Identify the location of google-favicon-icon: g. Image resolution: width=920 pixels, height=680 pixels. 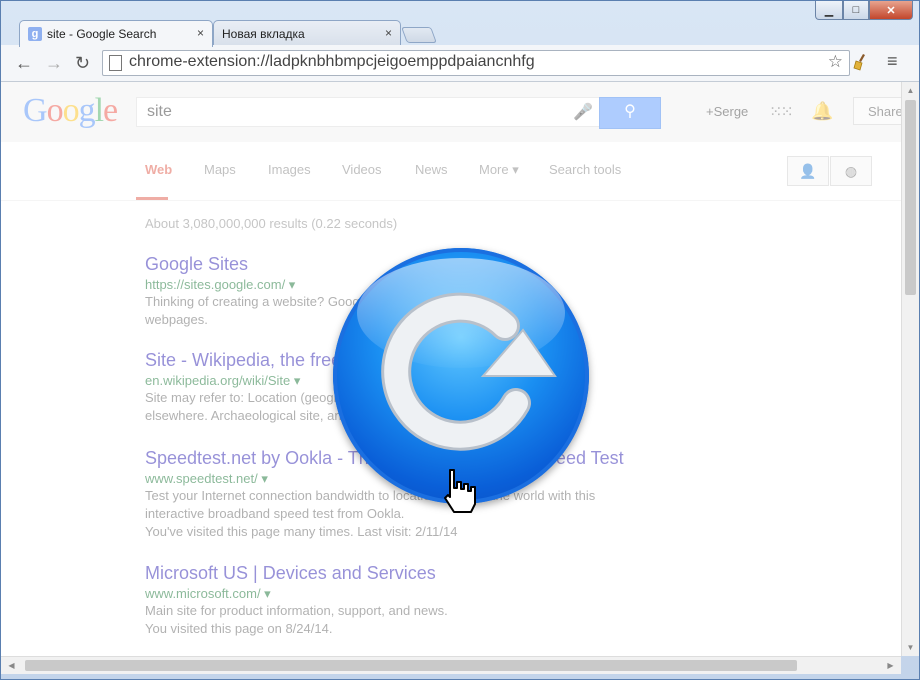
(35, 34).